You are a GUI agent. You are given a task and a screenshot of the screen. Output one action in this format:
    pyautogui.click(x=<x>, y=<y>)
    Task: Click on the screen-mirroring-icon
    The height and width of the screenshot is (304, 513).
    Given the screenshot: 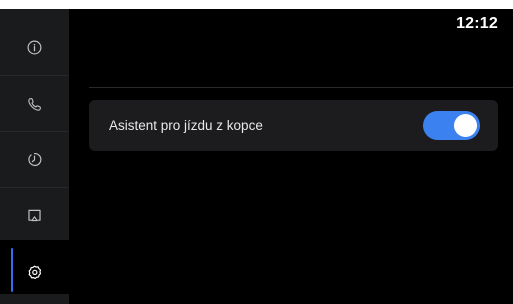 What is the action you would take?
    pyautogui.click(x=34, y=215)
    